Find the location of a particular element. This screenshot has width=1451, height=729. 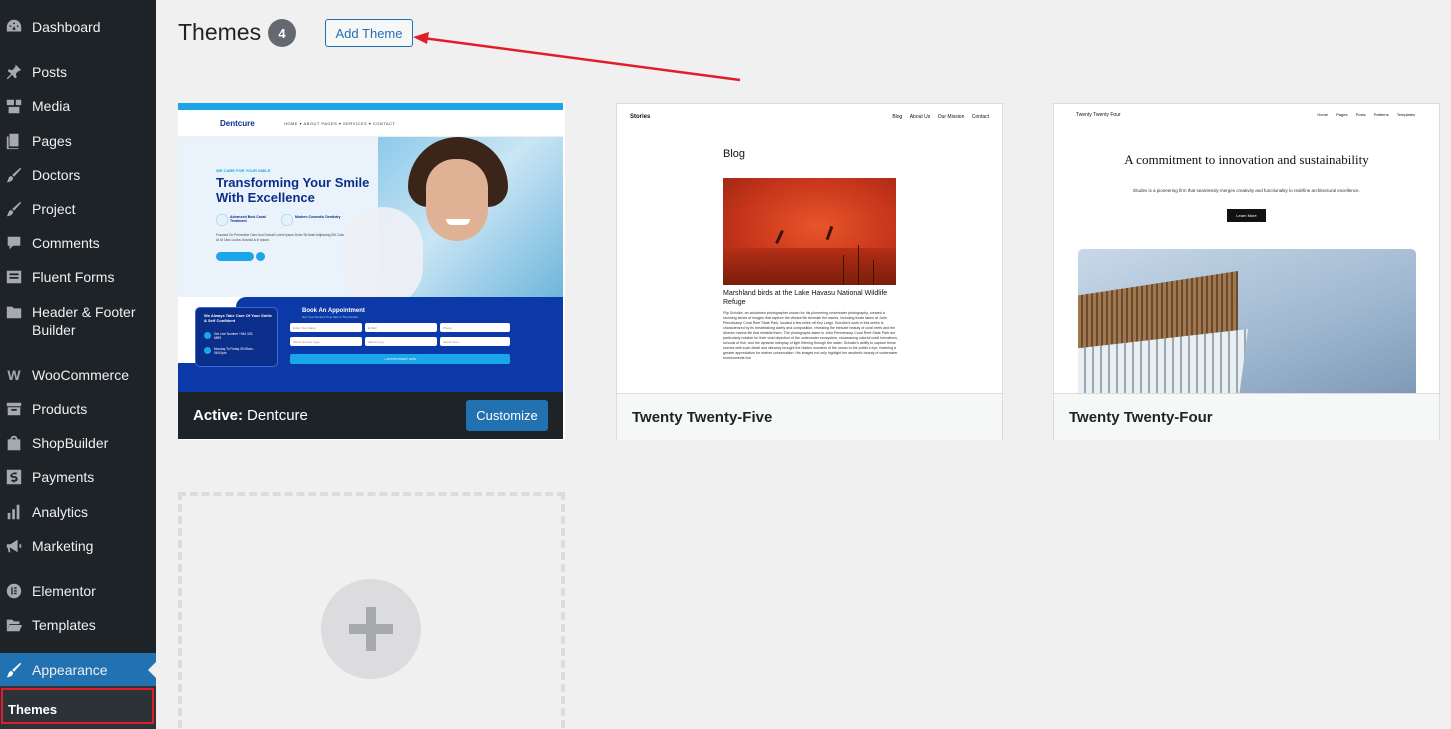

folder-icon is located at coordinates (14, 312).